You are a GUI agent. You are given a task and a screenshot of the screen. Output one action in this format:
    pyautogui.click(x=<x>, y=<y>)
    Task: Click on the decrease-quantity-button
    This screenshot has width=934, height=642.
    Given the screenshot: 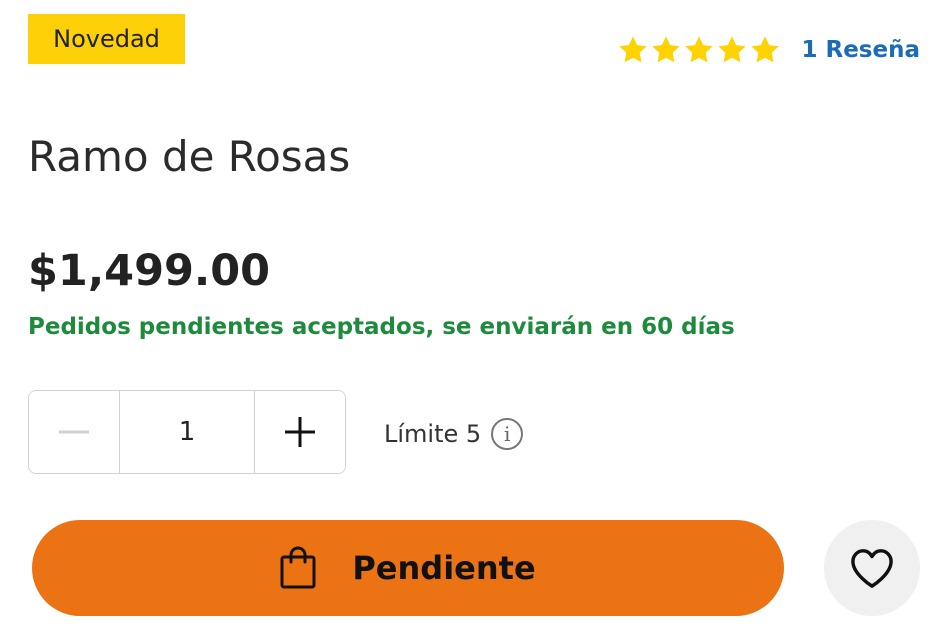 What is the action you would take?
    pyautogui.click(x=74, y=432)
    